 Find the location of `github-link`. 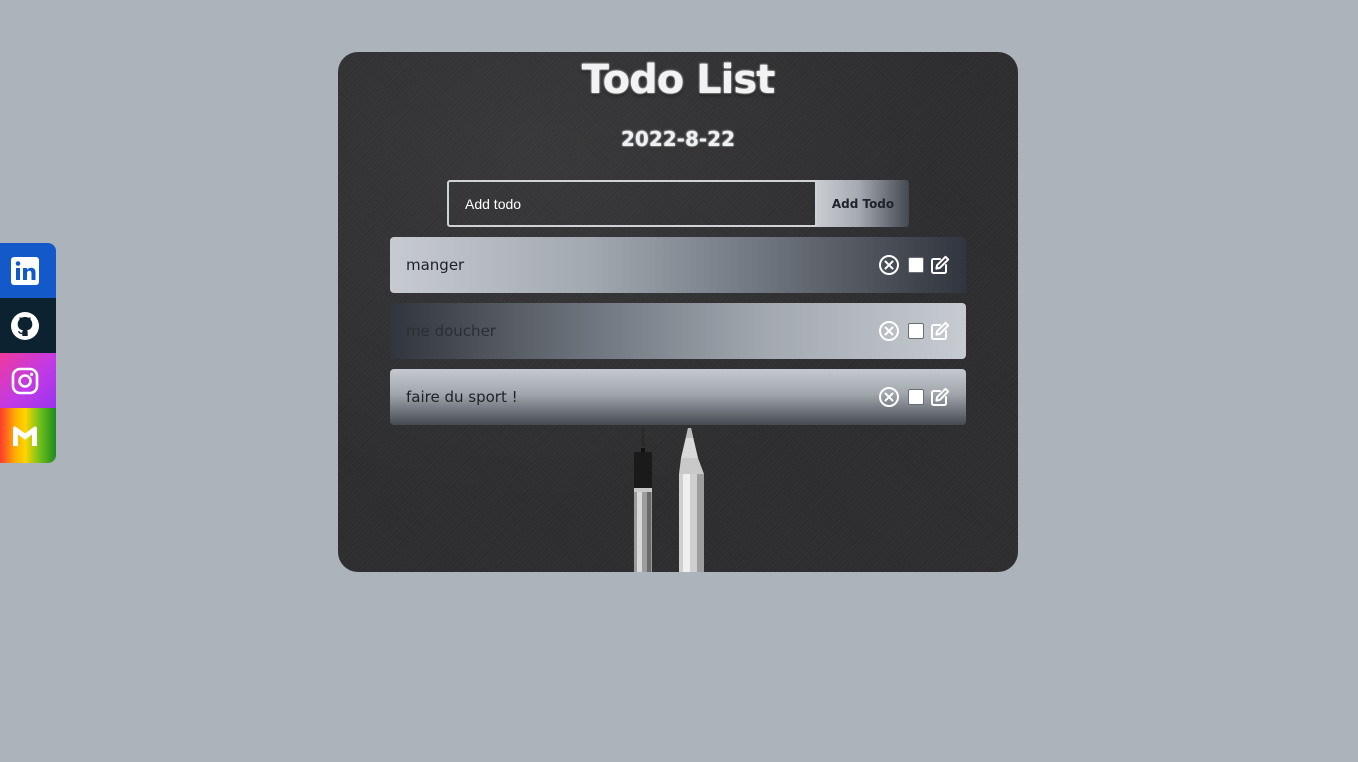

github-link is located at coordinates (28, 325).